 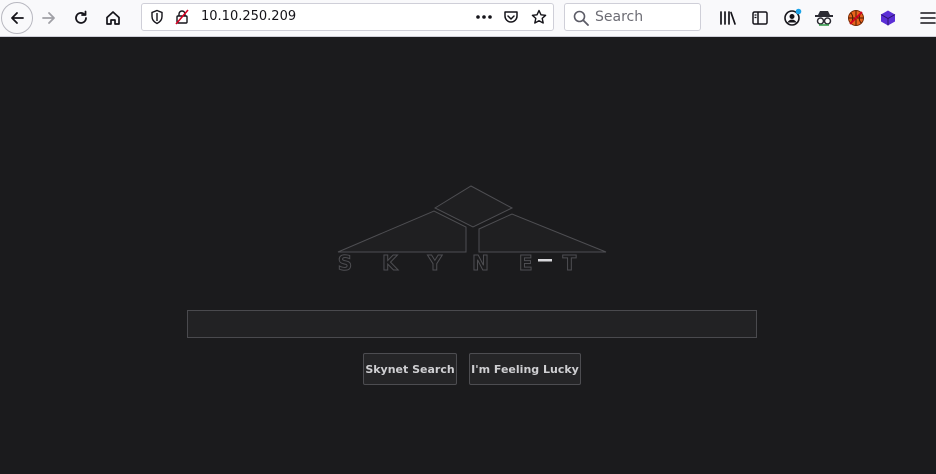 I want to click on account-icon, so click(x=793, y=17).